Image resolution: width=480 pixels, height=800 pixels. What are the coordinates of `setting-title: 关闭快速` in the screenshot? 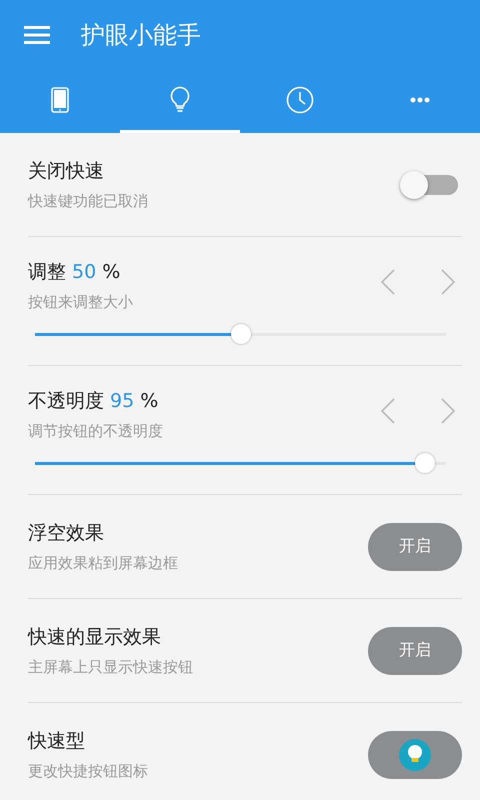 It's located at (66, 171).